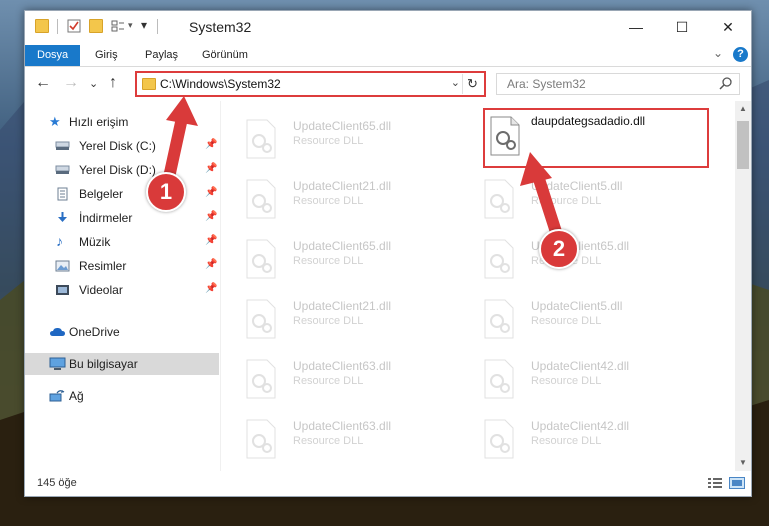 The height and width of the screenshot is (526, 769). I want to click on search-input: Ara: System32, so click(618, 84).